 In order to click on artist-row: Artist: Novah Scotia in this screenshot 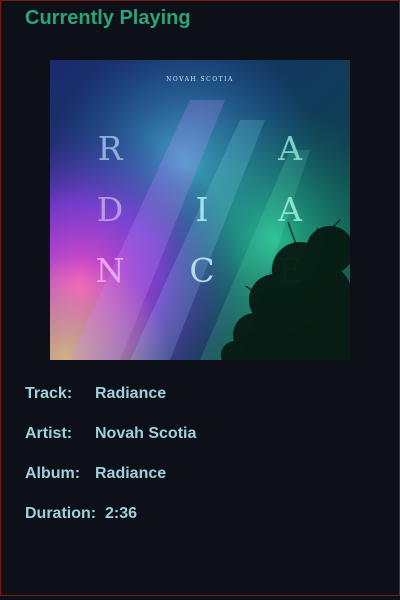, I will do `click(110, 434)`.